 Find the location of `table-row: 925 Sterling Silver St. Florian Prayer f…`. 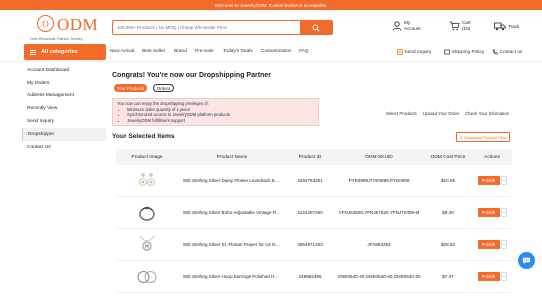

table-row: 925 Sterling Silver St. Florian Prayer f… is located at coordinates (314, 245).